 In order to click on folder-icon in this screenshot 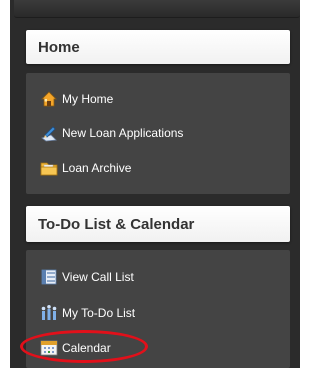, I will do `click(49, 168)`.